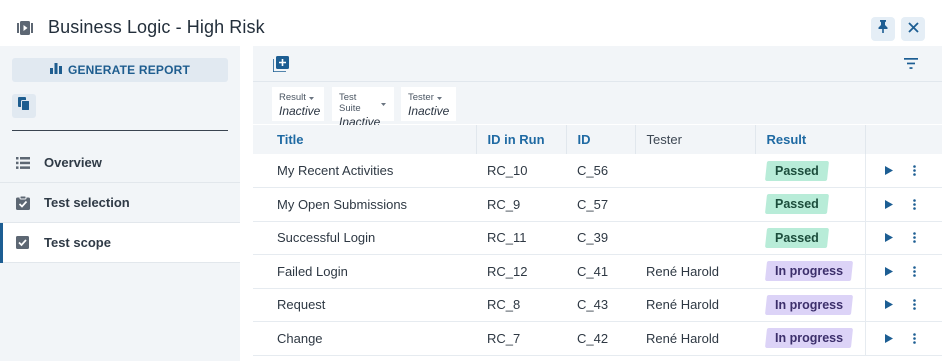 The height and width of the screenshot is (361, 942). Describe the element at coordinates (471, 23) in the screenshot. I see `window-header: Business Logic - High Risk` at that location.